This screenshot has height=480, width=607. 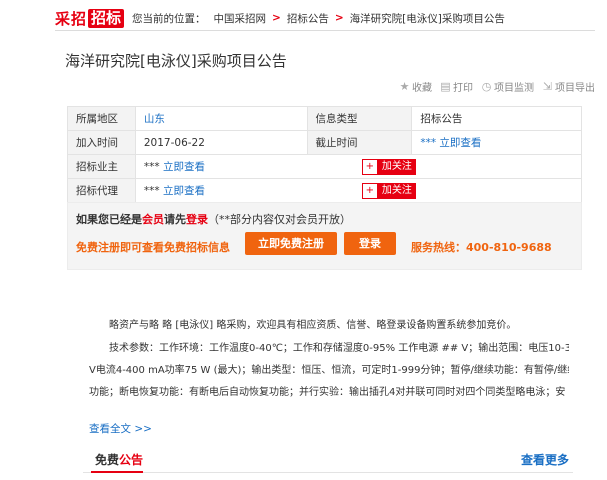 I want to click on follow-owner-button: + 加关注, so click(x=388, y=167).